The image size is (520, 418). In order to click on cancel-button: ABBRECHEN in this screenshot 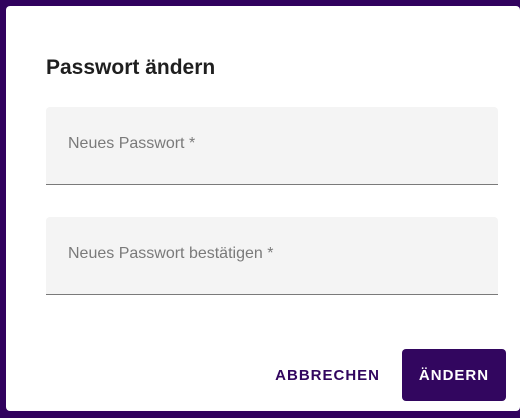, I will do `click(327, 375)`.